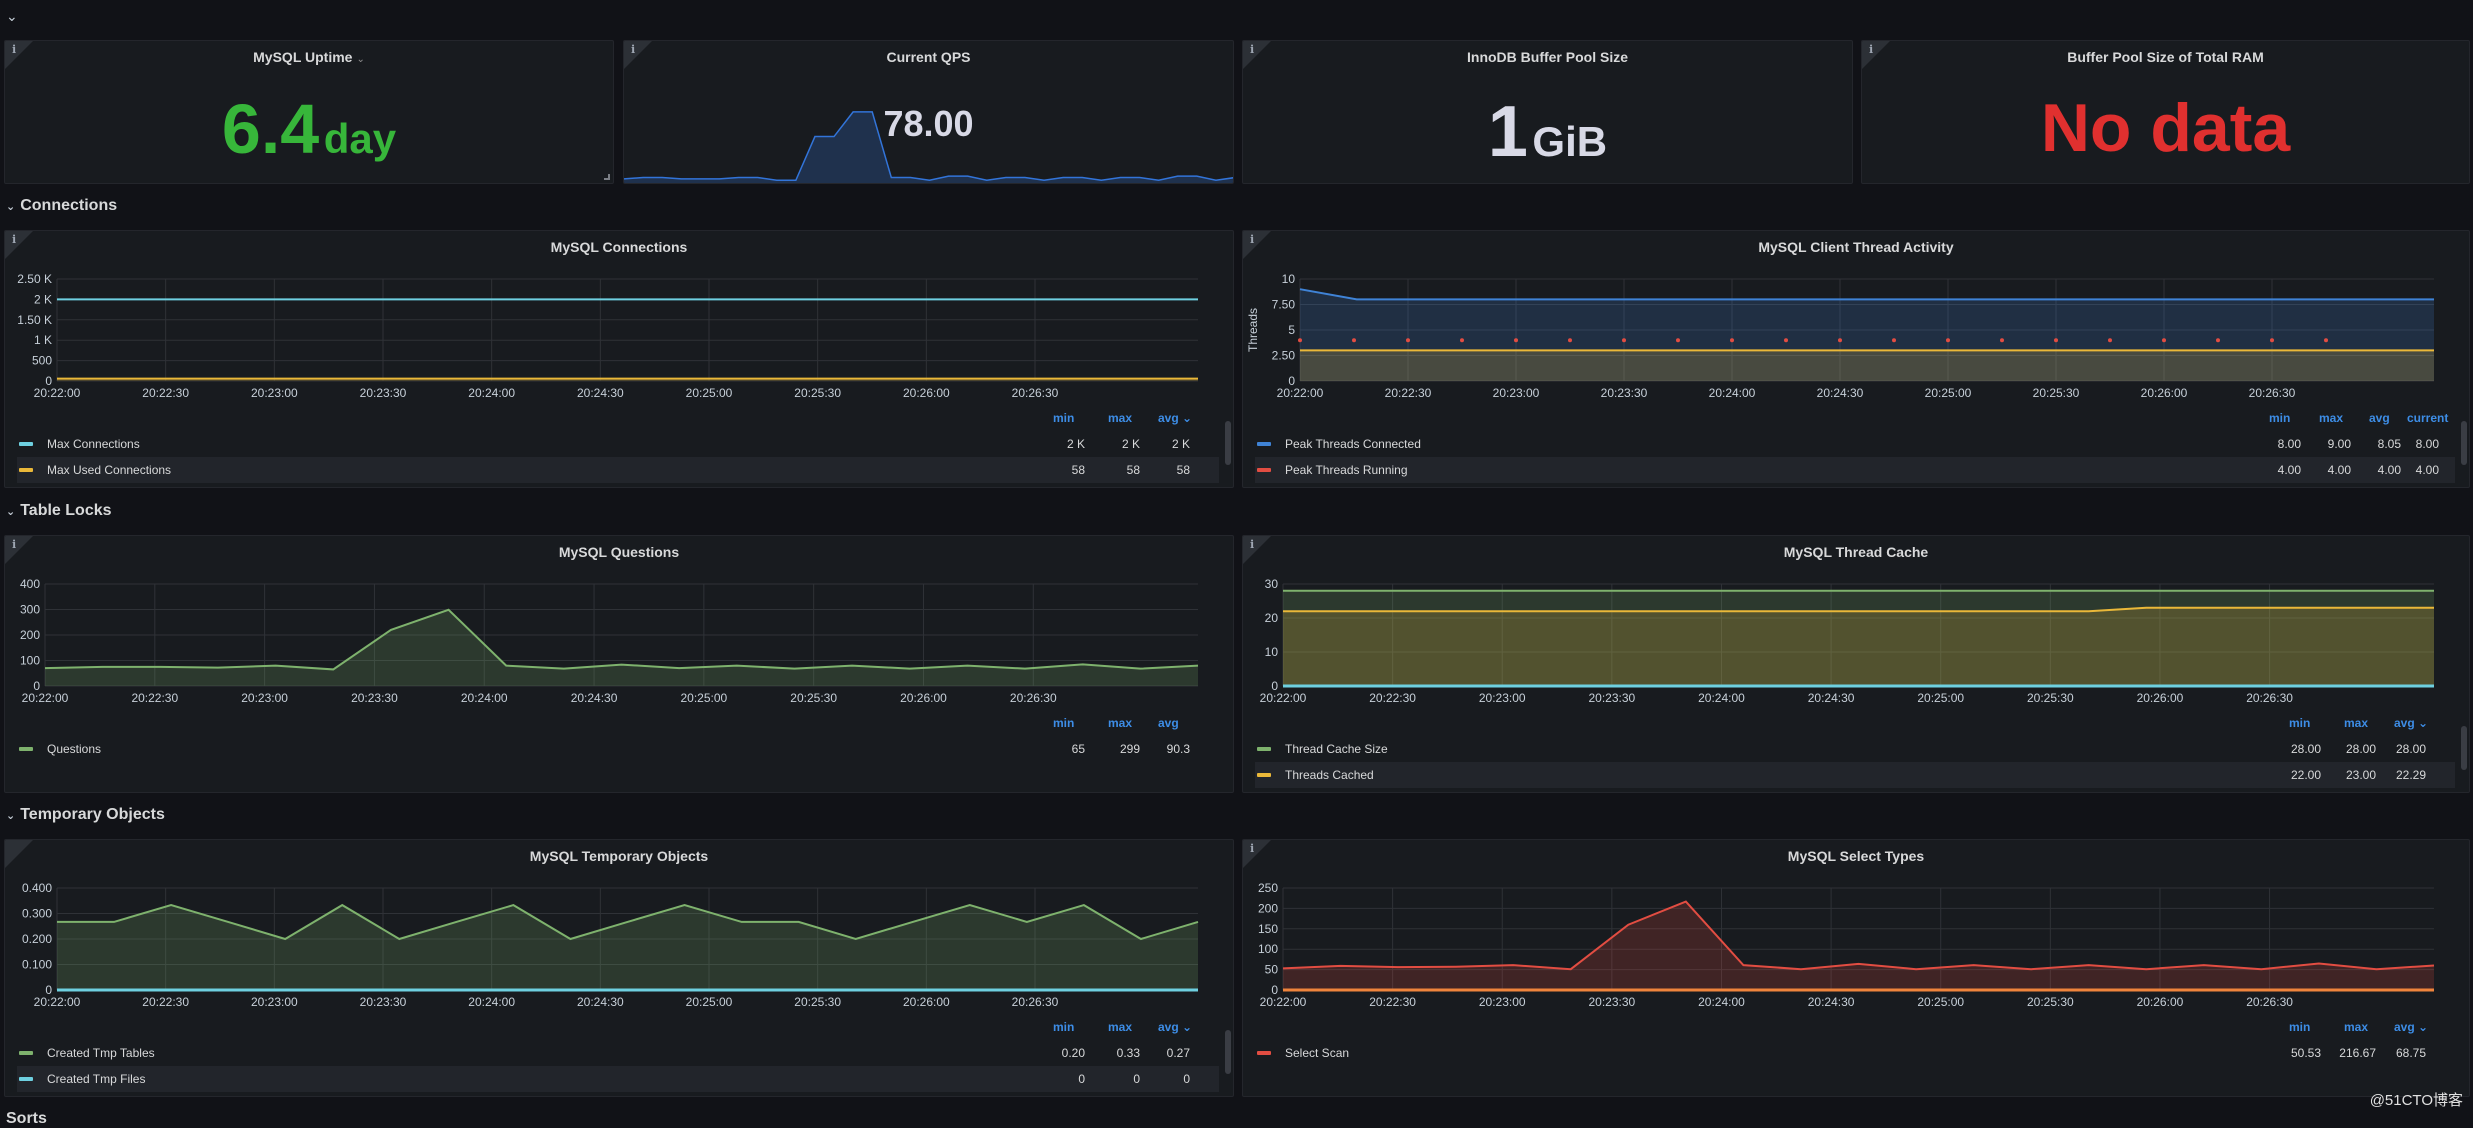 The height and width of the screenshot is (1128, 2473). I want to click on x-tick-label: 20:25:30, so click(2056, 393).